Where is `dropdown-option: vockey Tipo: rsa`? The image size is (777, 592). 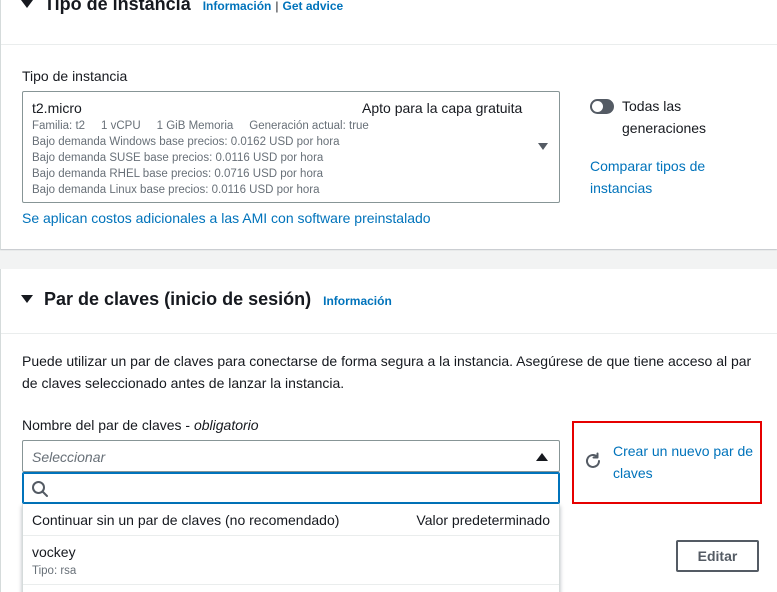
dropdown-option: vockey Tipo: rsa is located at coordinates (291, 561).